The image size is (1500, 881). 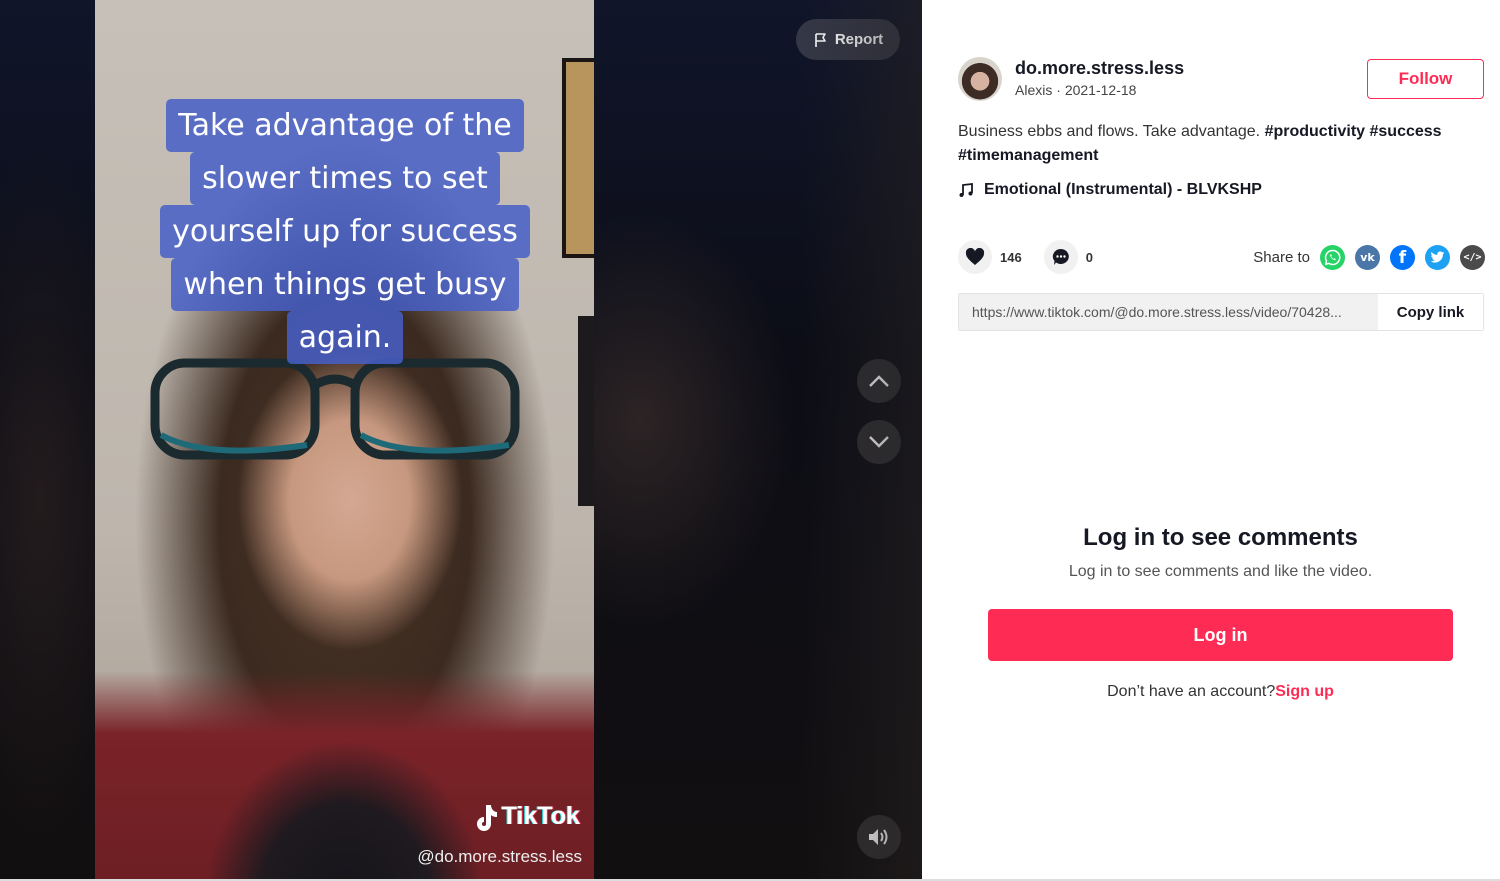 I want to click on comments-login-title: Log in to see comments, so click(x=1220, y=537).